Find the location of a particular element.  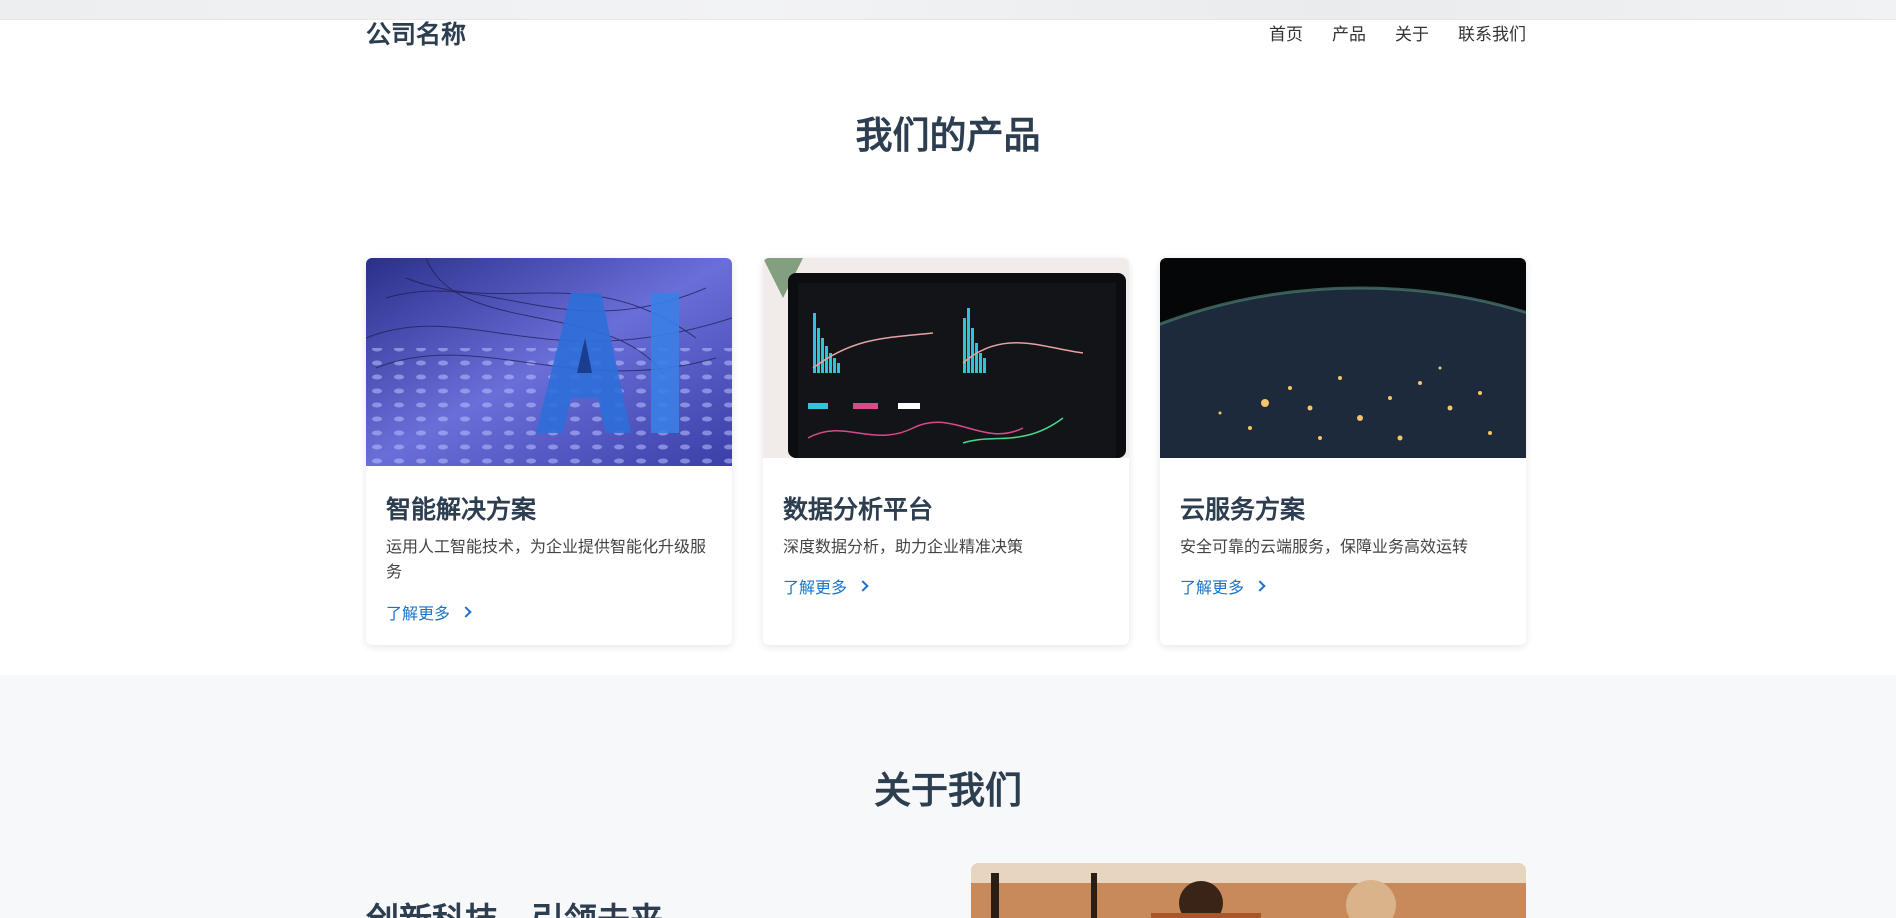

earth-night-image is located at coordinates (1343, 358).